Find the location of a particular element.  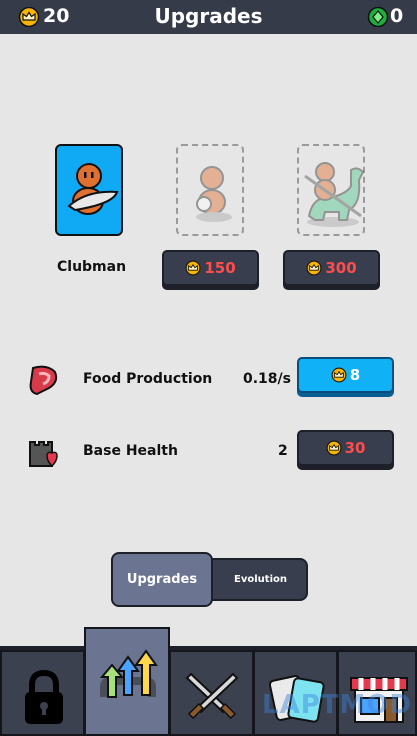

upgrades-toggle-label: Upgrades is located at coordinates (162, 579).